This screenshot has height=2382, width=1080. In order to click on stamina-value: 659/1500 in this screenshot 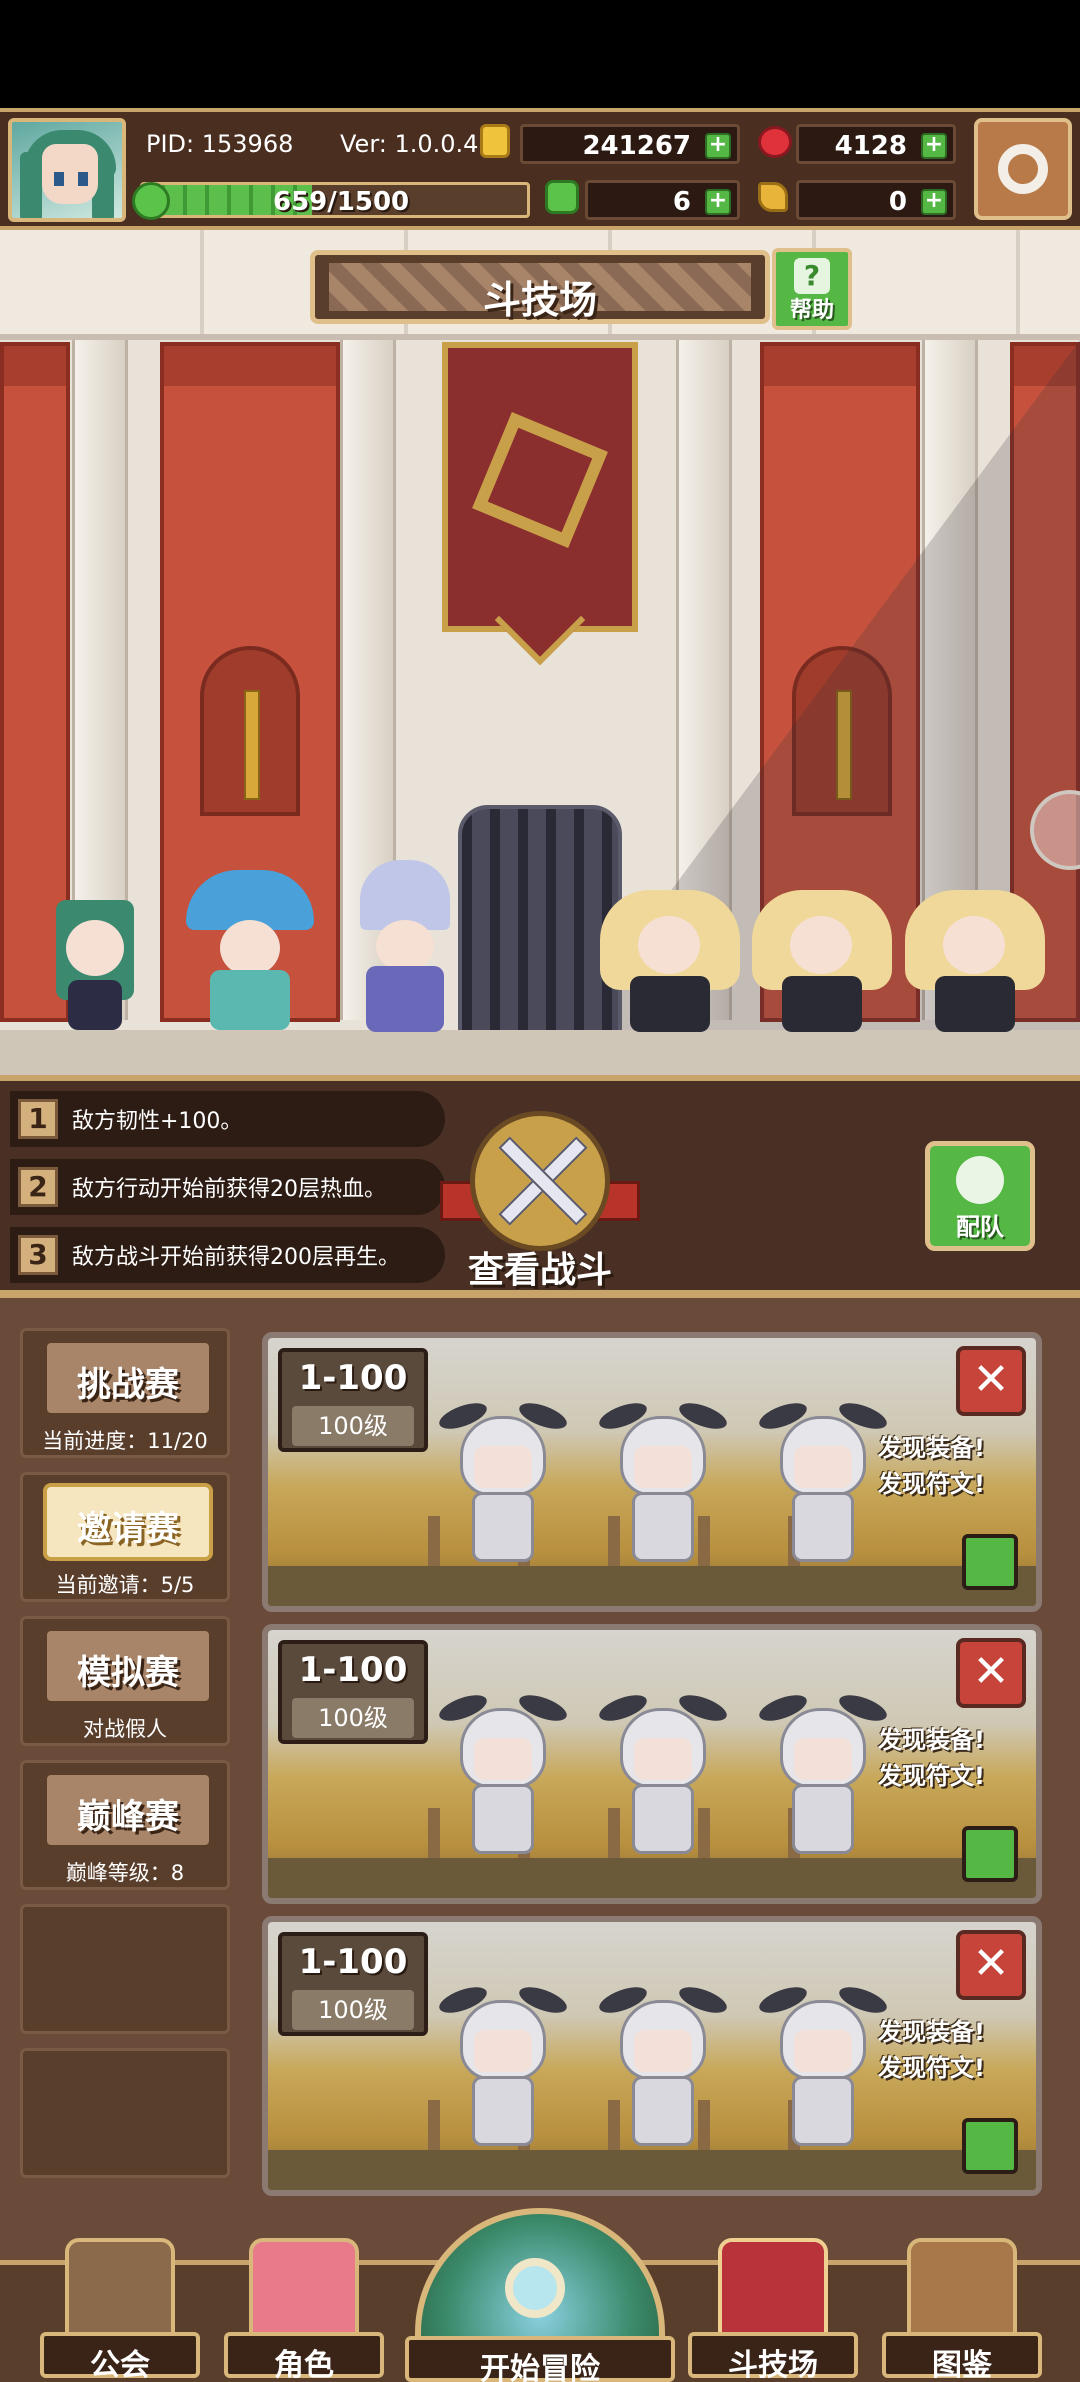, I will do `click(341, 202)`.